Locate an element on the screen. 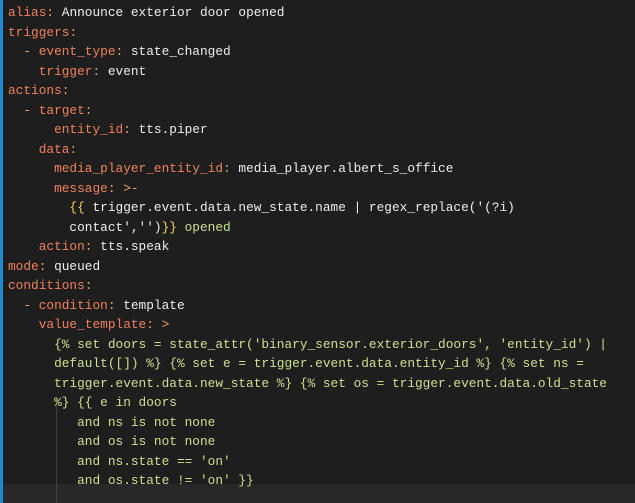  code-line: and os is not none is located at coordinates (307, 442).